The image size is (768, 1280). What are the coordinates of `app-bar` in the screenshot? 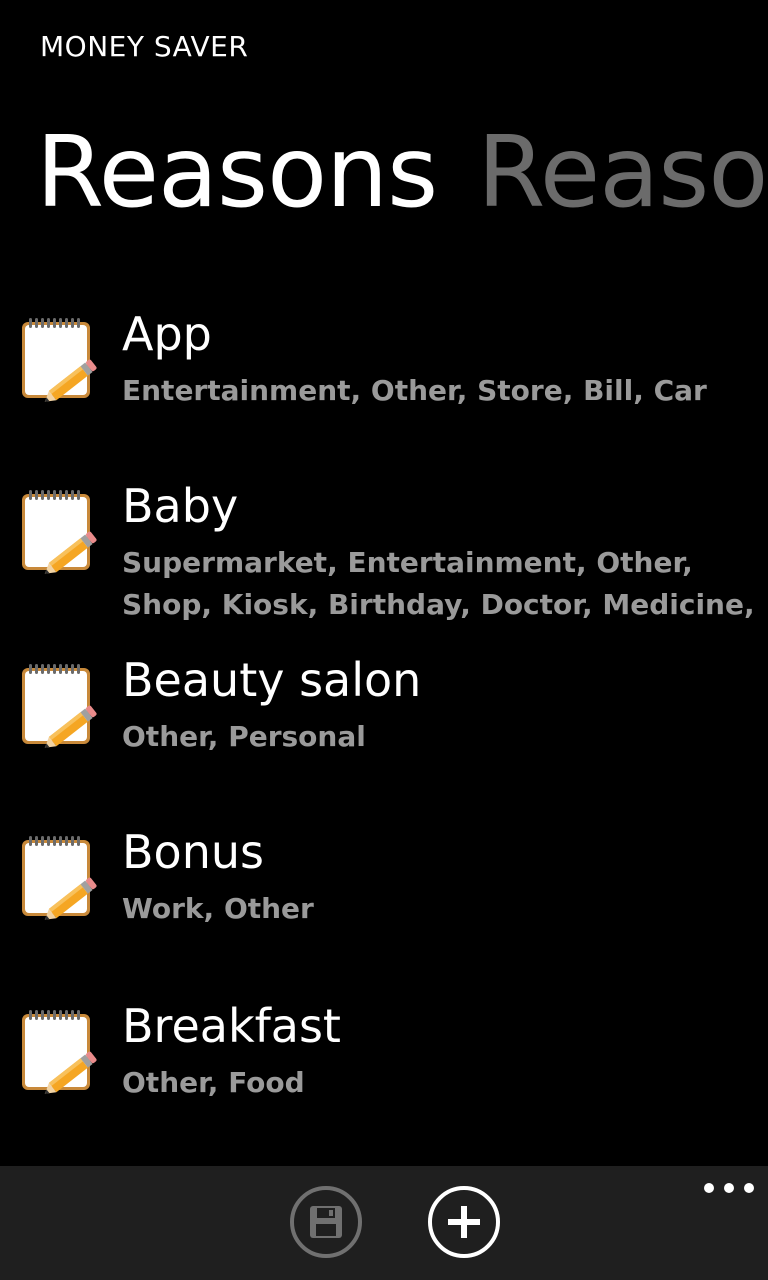 It's located at (384, 1223).